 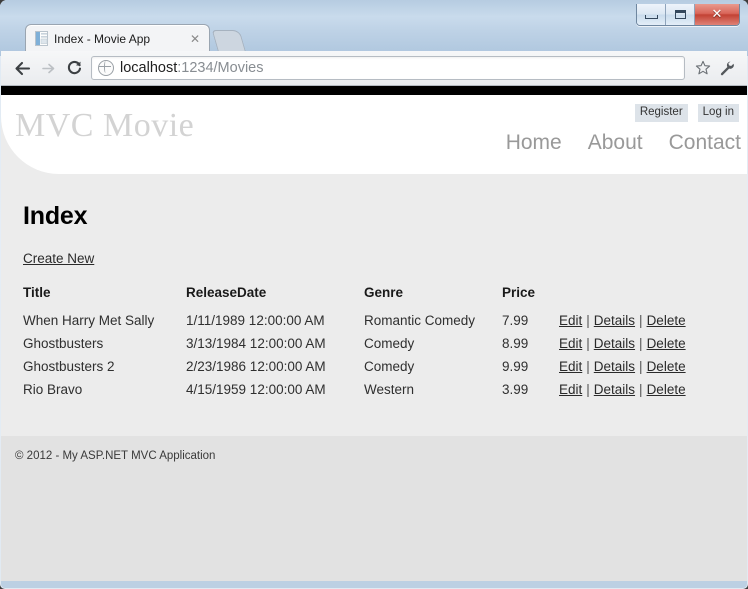 What do you see at coordinates (718, 113) in the screenshot?
I see `login-link: Log in` at bounding box center [718, 113].